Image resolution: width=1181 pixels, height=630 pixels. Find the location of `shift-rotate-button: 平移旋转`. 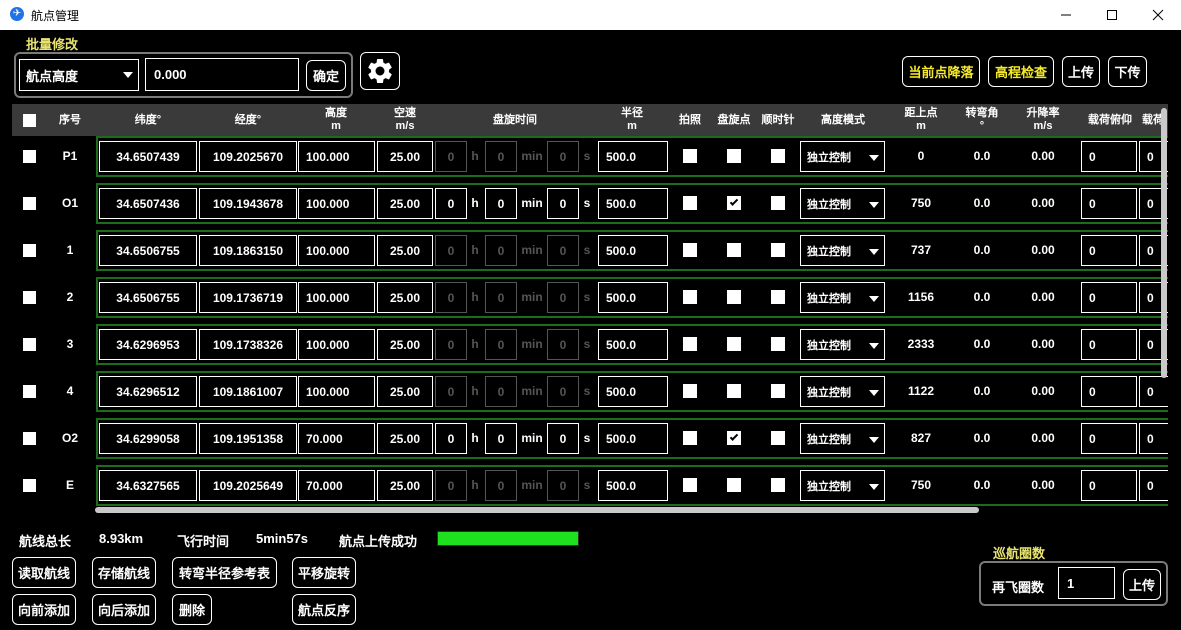

shift-rotate-button: 平移旋转 is located at coordinates (324, 572).